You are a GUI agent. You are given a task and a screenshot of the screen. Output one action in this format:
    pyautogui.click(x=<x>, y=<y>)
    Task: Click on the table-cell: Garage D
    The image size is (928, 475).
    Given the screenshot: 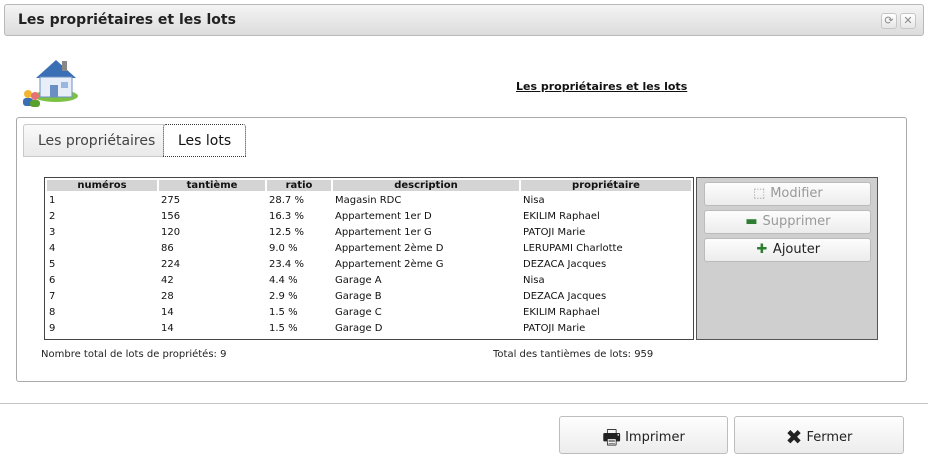 What is the action you would take?
    pyautogui.click(x=359, y=328)
    